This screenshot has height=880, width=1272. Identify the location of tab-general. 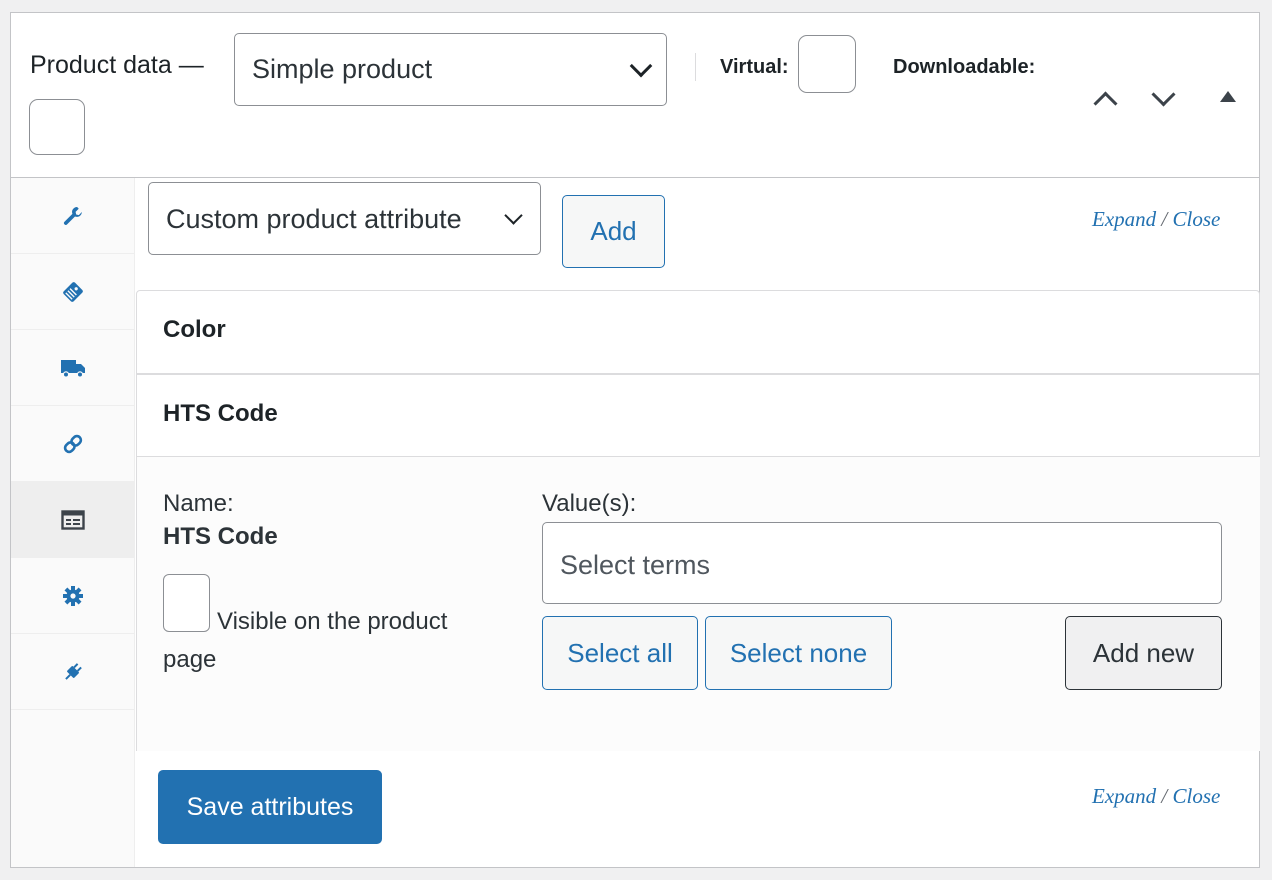
(73, 216).